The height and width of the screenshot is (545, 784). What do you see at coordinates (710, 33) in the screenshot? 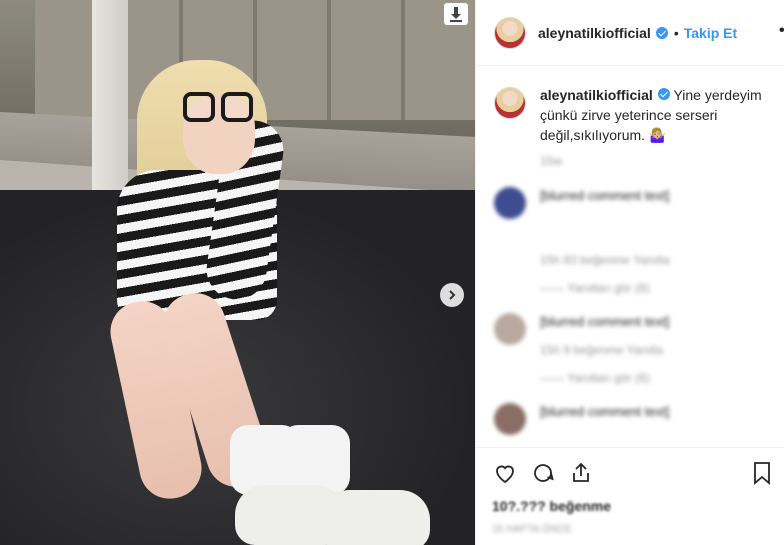
I see `follow-button: Takip Et` at bounding box center [710, 33].